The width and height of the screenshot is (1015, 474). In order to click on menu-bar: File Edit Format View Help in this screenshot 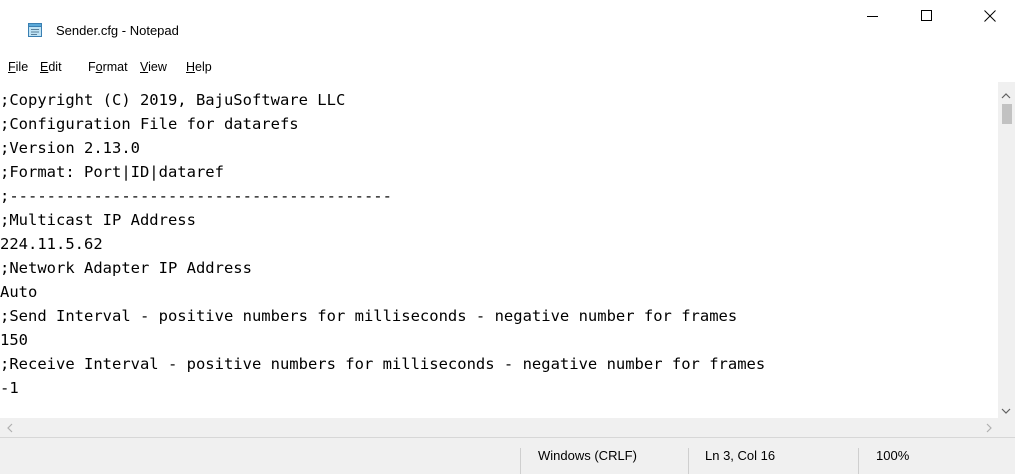, I will do `click(507, 68)`.